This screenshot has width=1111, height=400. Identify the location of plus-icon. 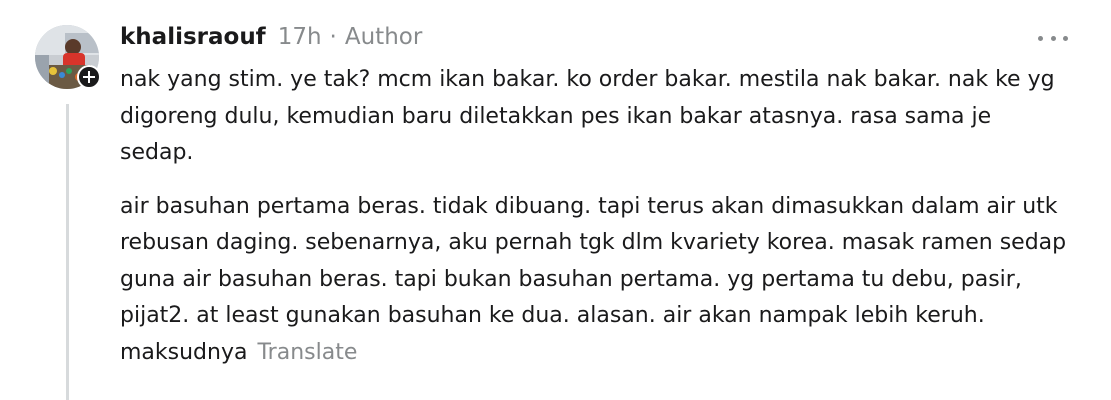
(89, 77).